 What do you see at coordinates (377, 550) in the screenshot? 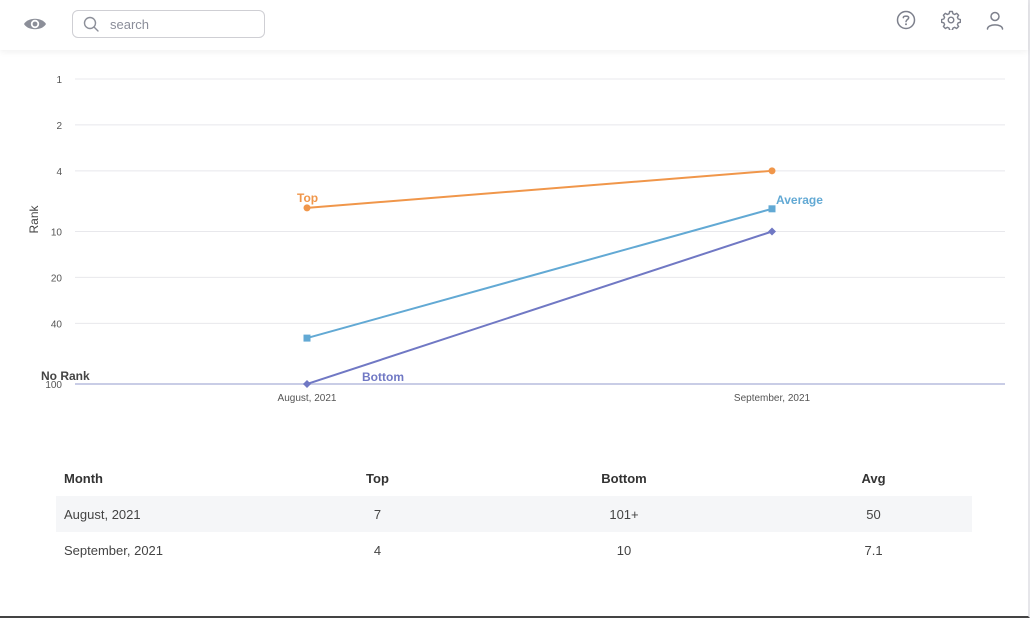
I see `table-cell: 4` at bounding box center [377, 550].